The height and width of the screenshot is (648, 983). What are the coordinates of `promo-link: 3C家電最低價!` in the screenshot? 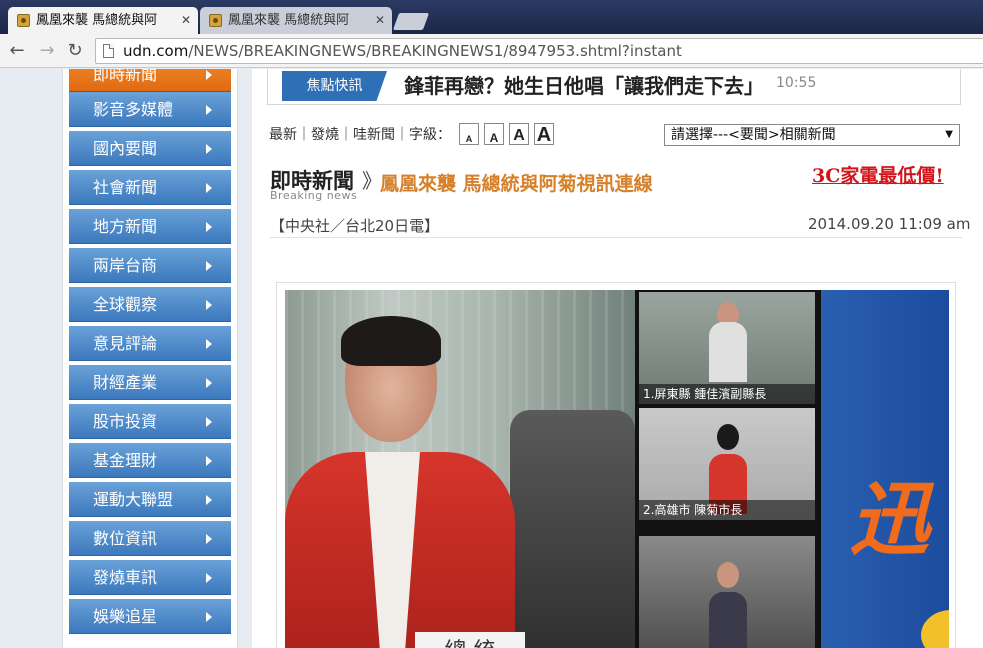 It's located at (878, 174).